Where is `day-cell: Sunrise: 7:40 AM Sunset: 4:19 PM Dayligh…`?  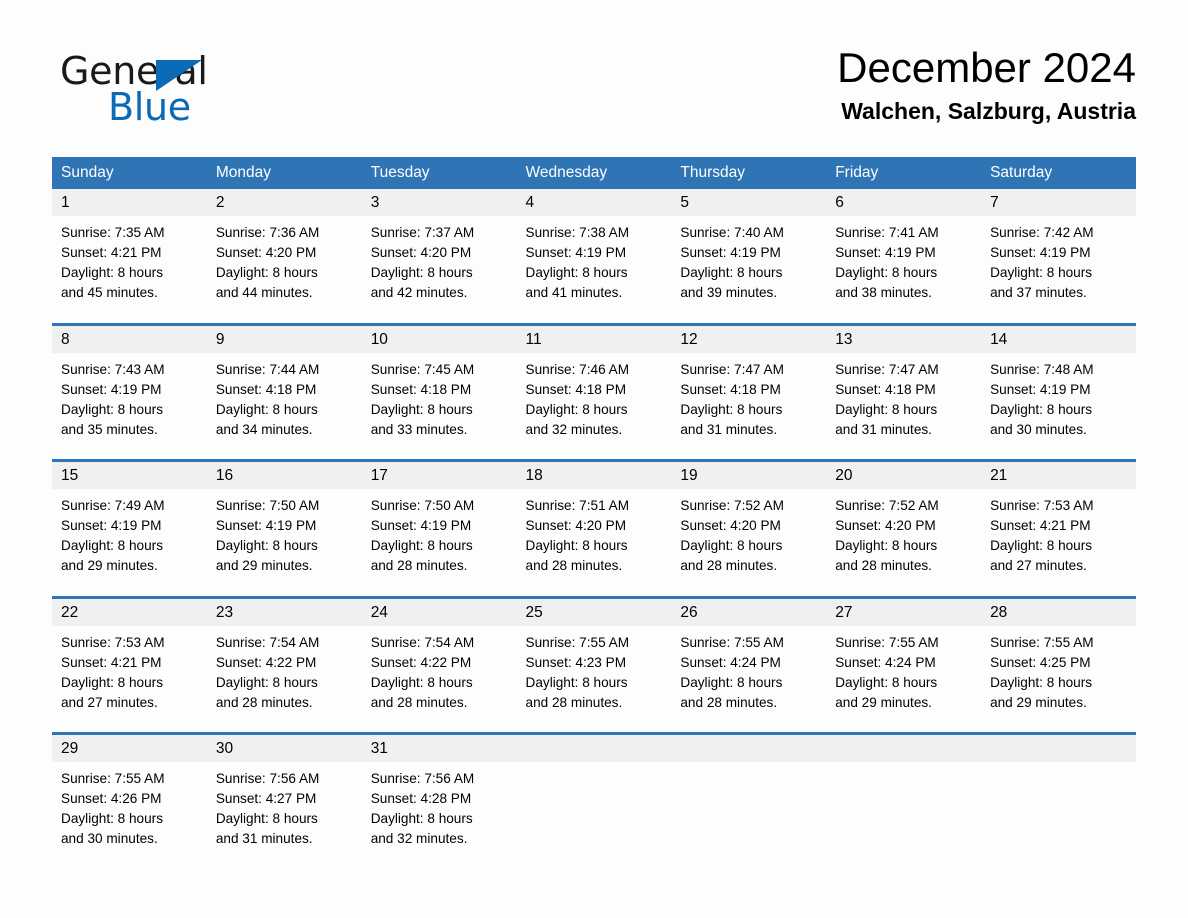
day-cell: Sunrise: 7:40 AM Sunset: 4:19 PM Dayligh… is located at coordinates (749, 270).